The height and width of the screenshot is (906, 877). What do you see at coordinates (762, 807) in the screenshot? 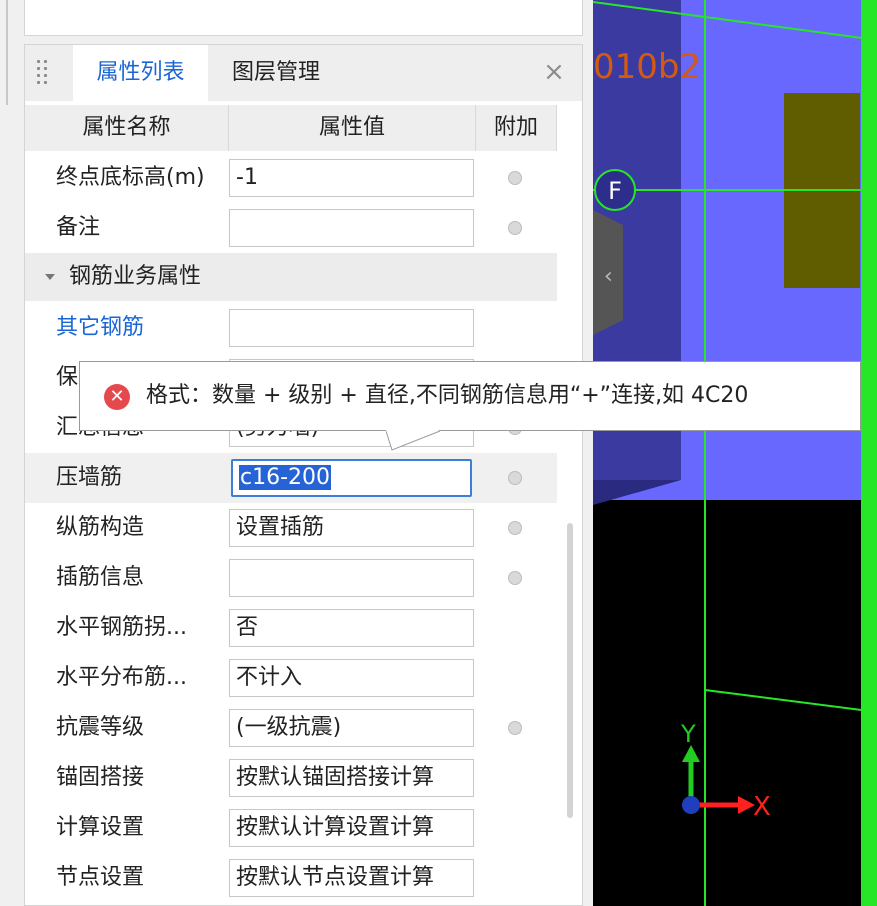
I see `x-axis-label: X` at bounding box center [762, 807].